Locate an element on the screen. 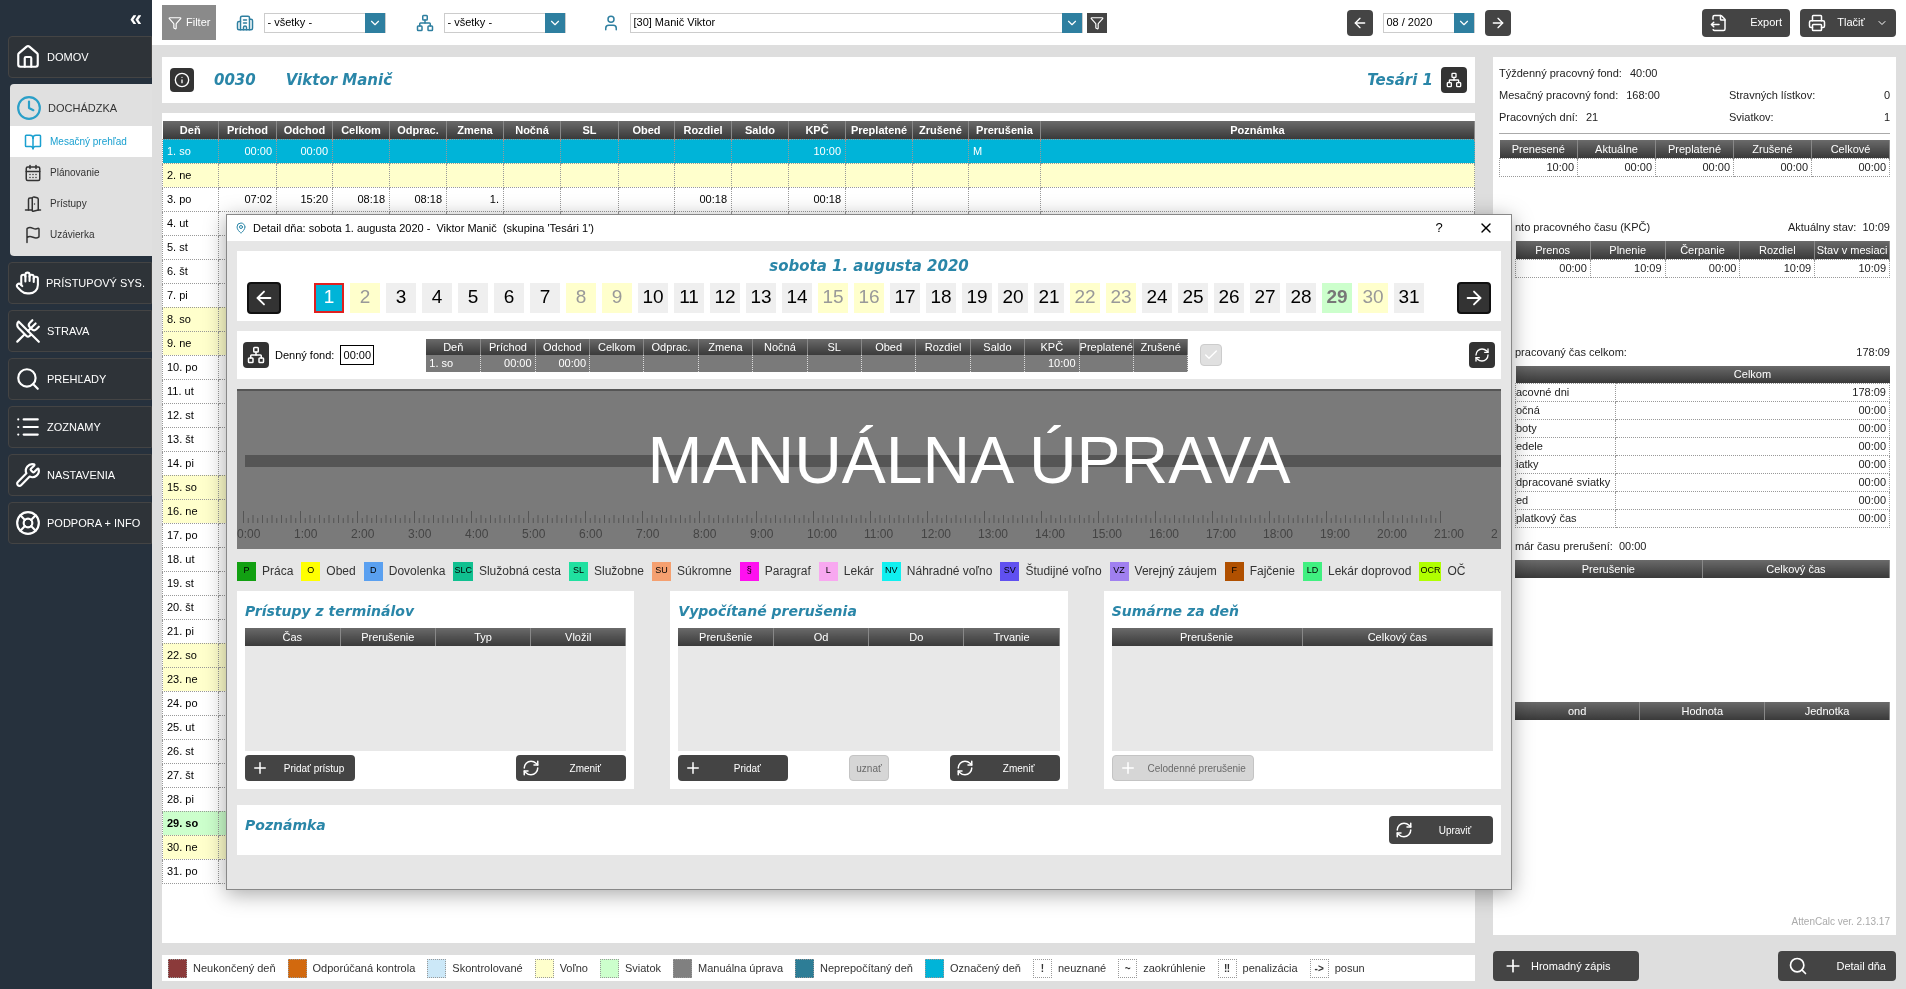  calendar-day: 10 is located at coordinates (653, 297).